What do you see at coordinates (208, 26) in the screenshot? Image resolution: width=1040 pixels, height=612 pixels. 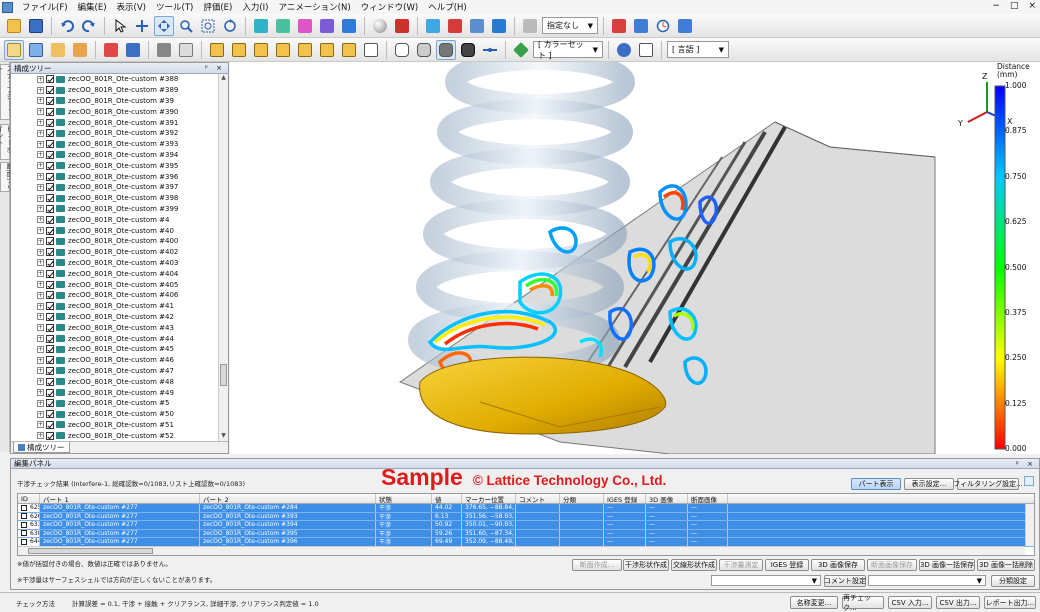 I see `zoom-window-button` at bounding box center [208, 26].